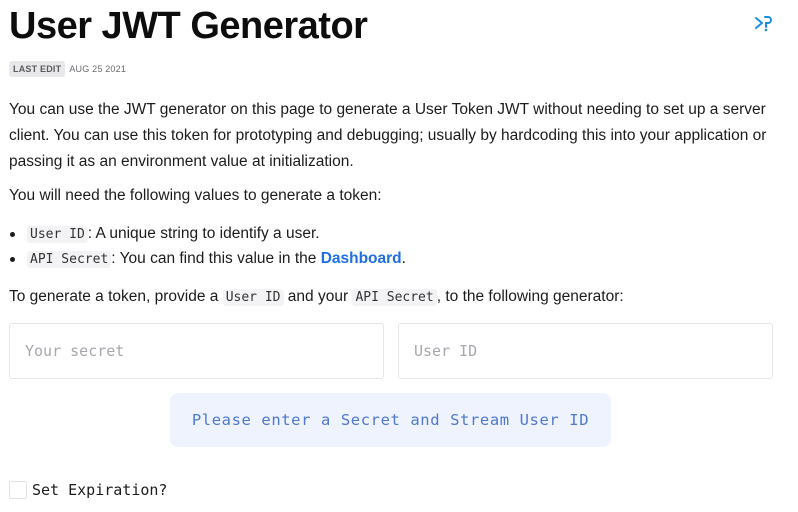 Image resolution: width=798 pixels, height=512 pixels. I want to click on list-item-suffix: ., so click(403, 258).